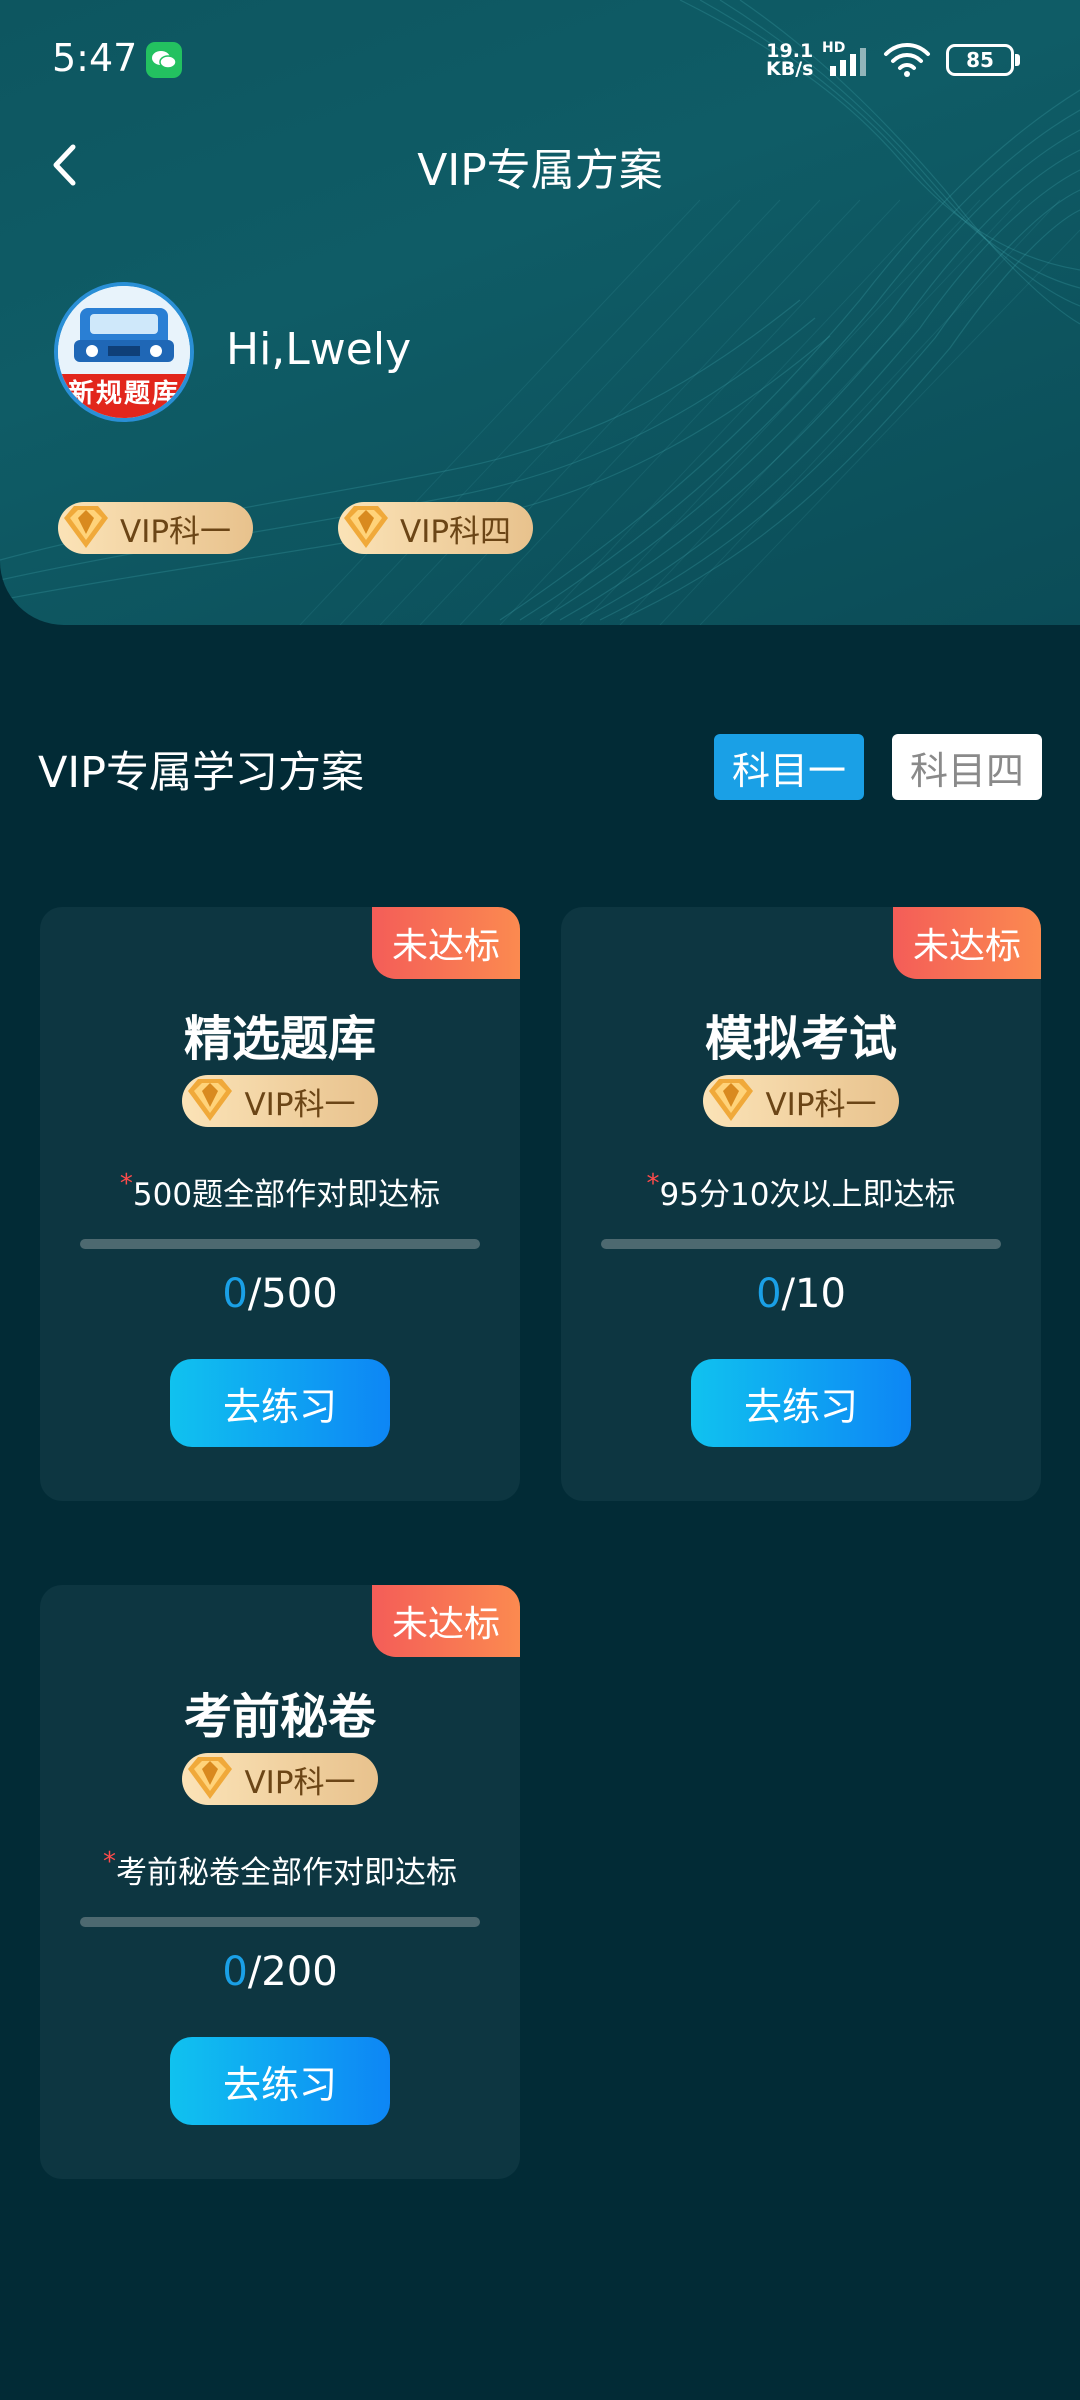  I want to click on wechat-icon, so click(164, 60).